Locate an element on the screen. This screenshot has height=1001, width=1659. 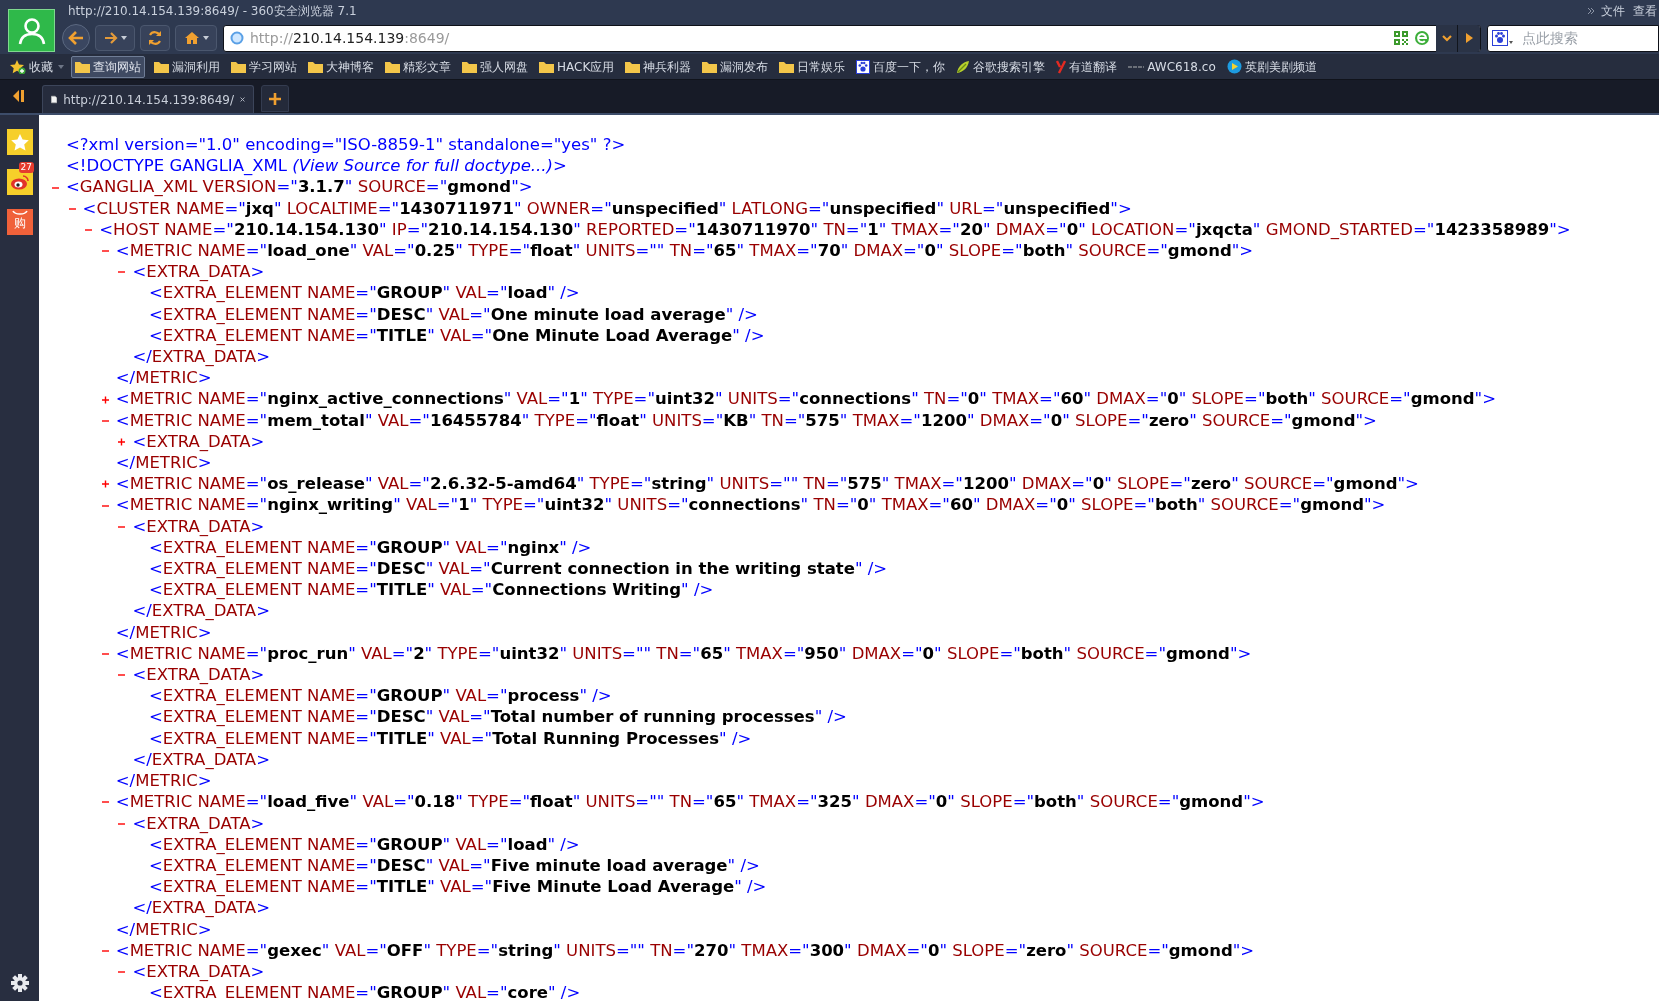
close-icon is located at coordinates (242, 99).